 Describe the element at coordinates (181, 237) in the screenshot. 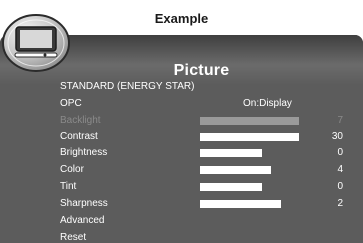

I see `menu-item-reset: Reset` at that location.